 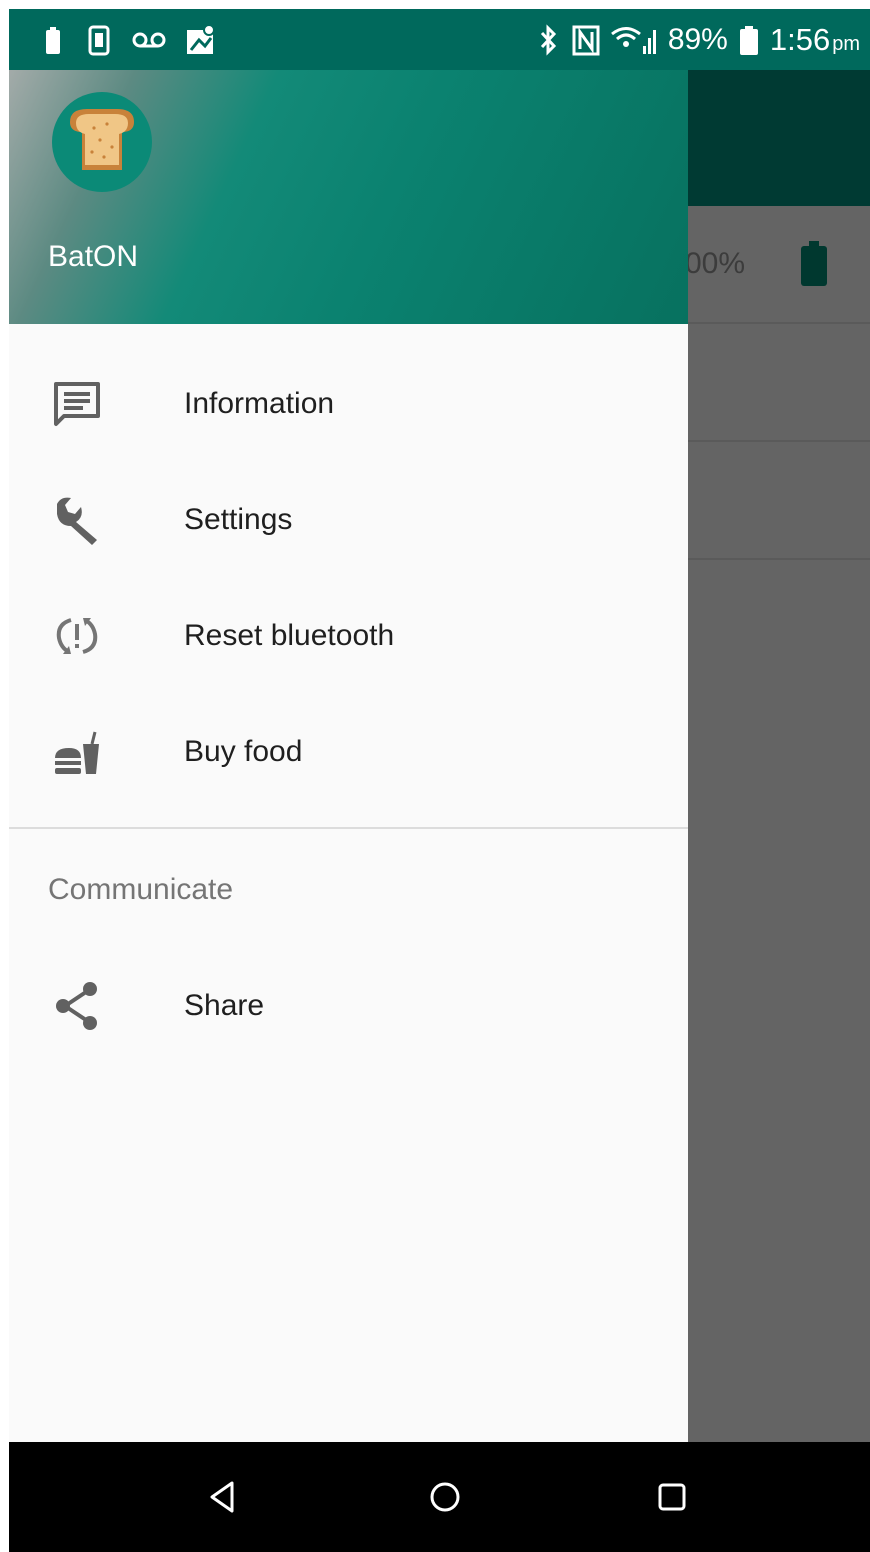 I want to click on navigation-bar, so click(x=439, y=1497).